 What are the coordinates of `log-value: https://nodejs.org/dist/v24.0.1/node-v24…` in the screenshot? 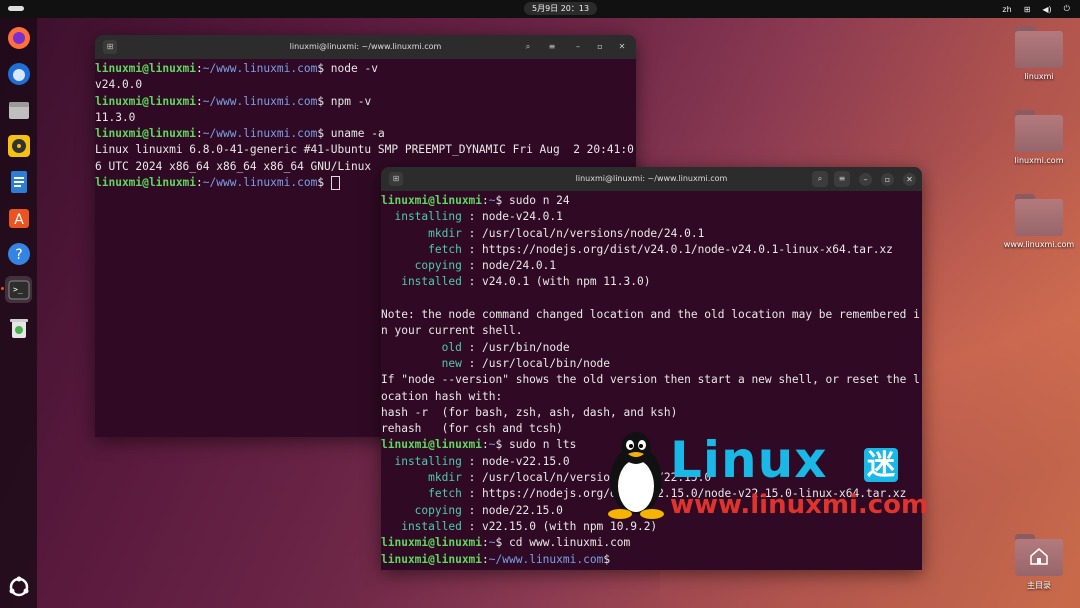 It's located at (687, 249).